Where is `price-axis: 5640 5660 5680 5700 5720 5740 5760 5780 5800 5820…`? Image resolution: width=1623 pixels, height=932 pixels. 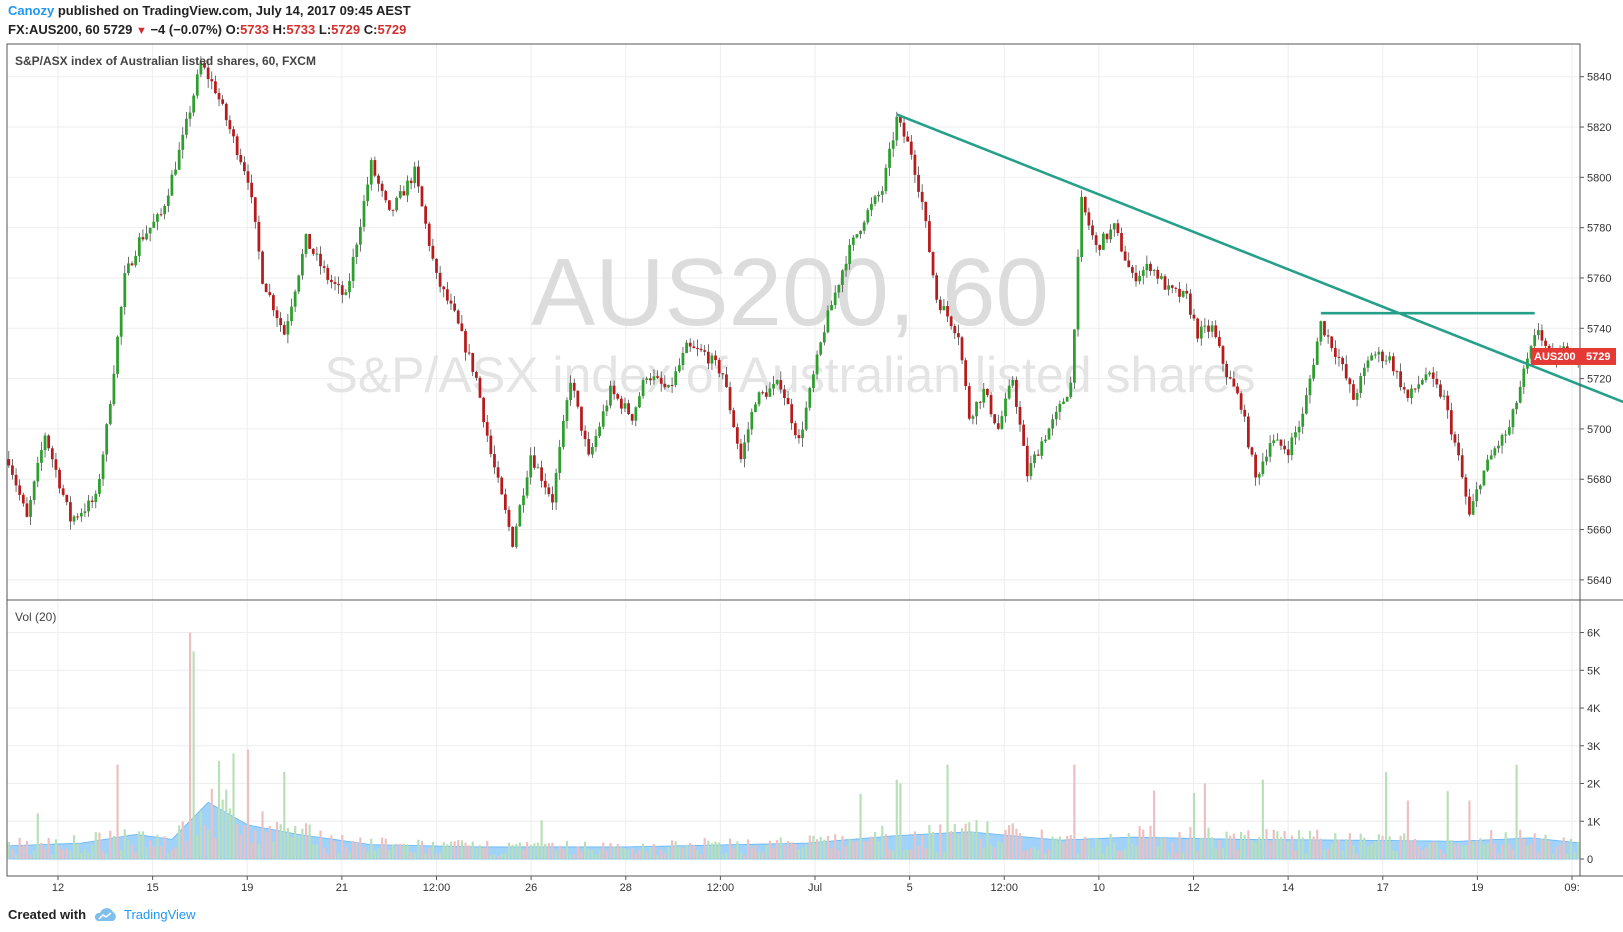 price-axis: 5640 5660 5680 5700 5720 5740 5760 5780 5800 5820… is located at coordinates (1595, 329).